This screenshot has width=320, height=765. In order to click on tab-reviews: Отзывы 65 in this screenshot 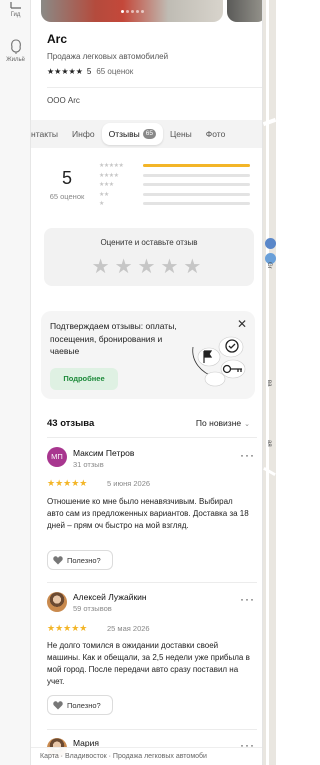, I will do `click(132, 134)`.